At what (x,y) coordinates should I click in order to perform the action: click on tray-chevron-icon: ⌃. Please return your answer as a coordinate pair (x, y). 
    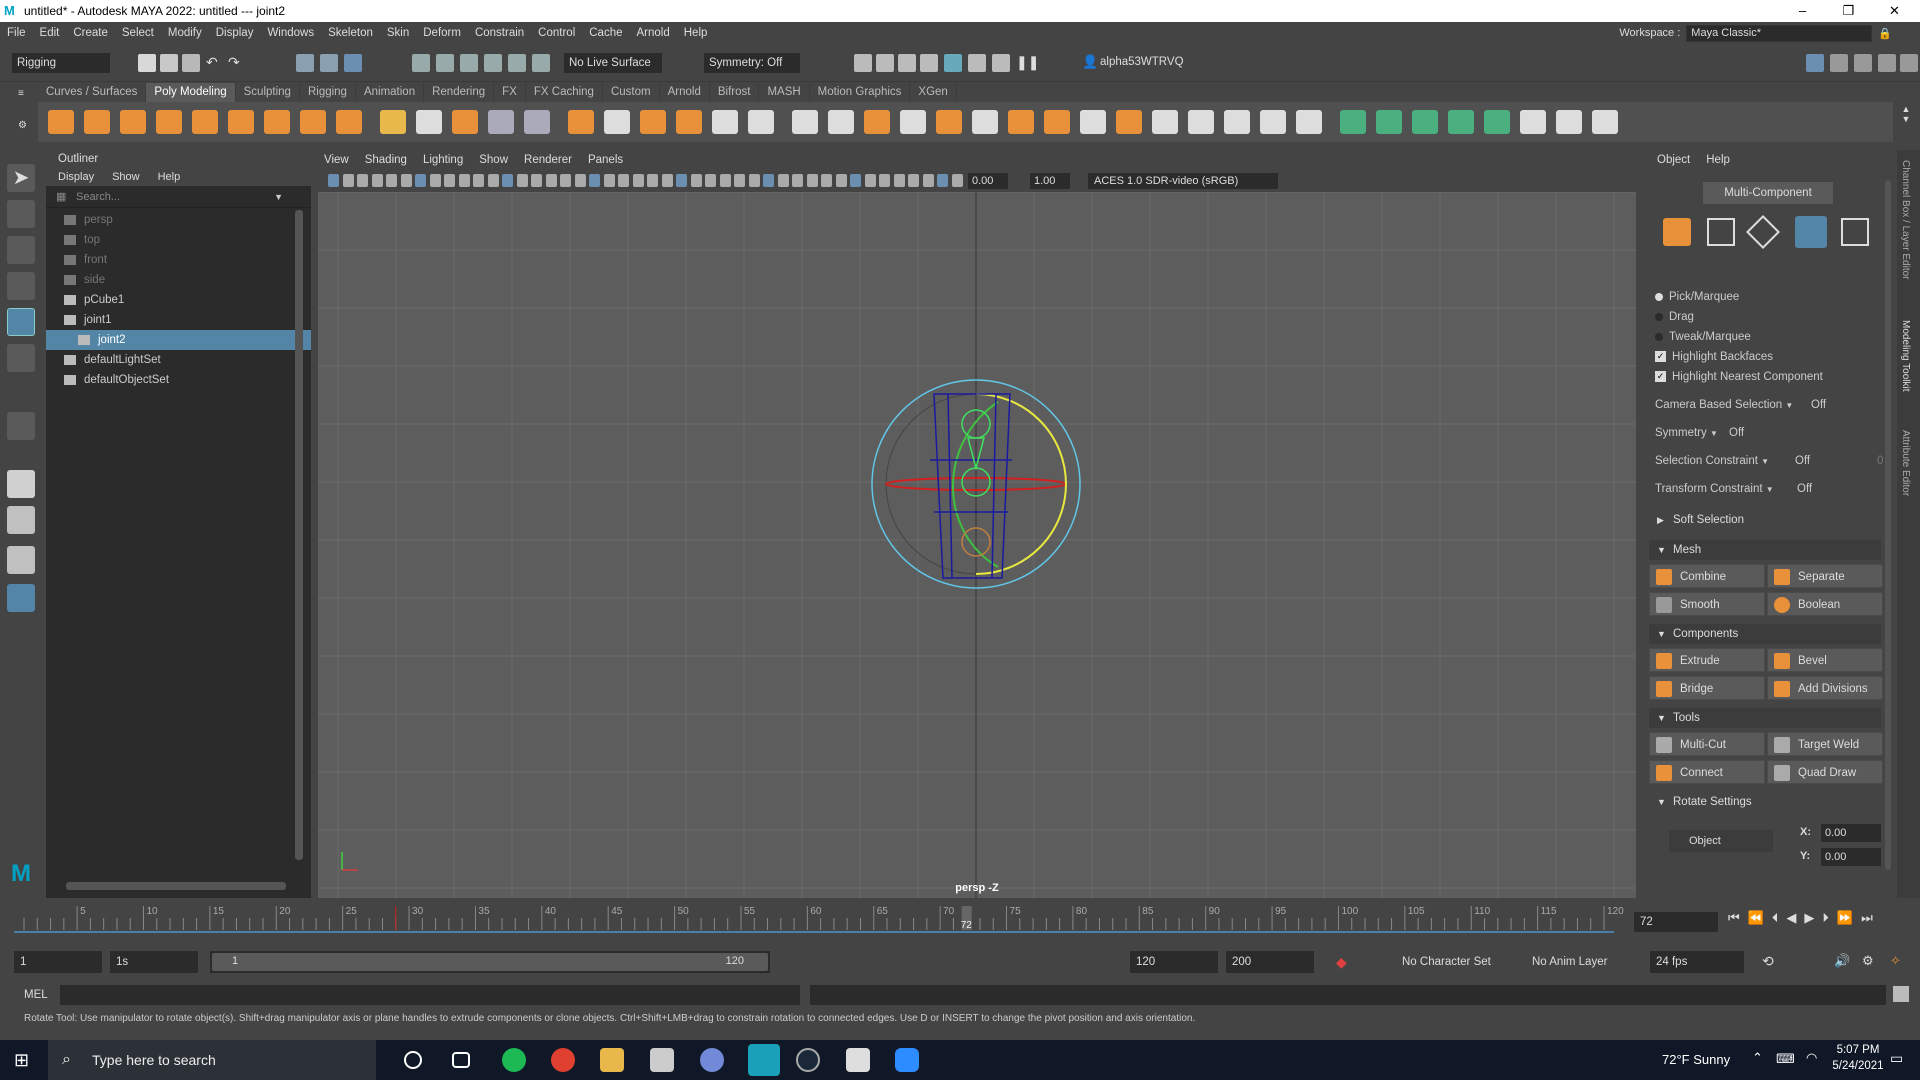
    Looking at the image, I should click on (1757, 1058).